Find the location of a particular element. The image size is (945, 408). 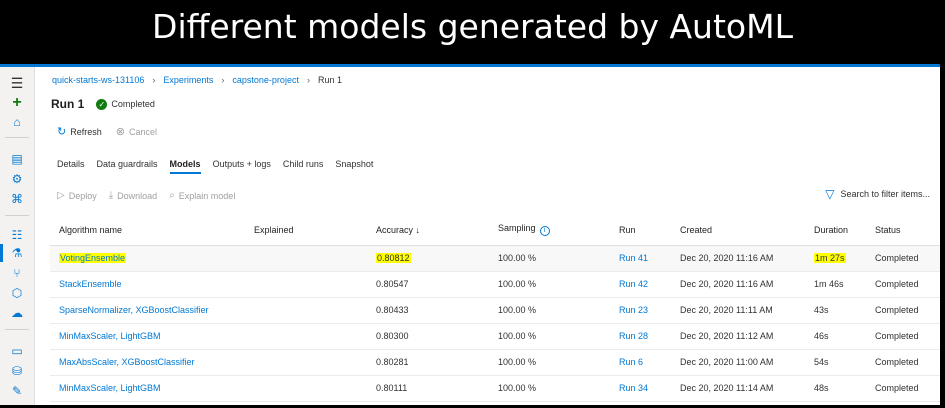

column-header-algorithm: Algorithm name is located at coordinates (147, 230).